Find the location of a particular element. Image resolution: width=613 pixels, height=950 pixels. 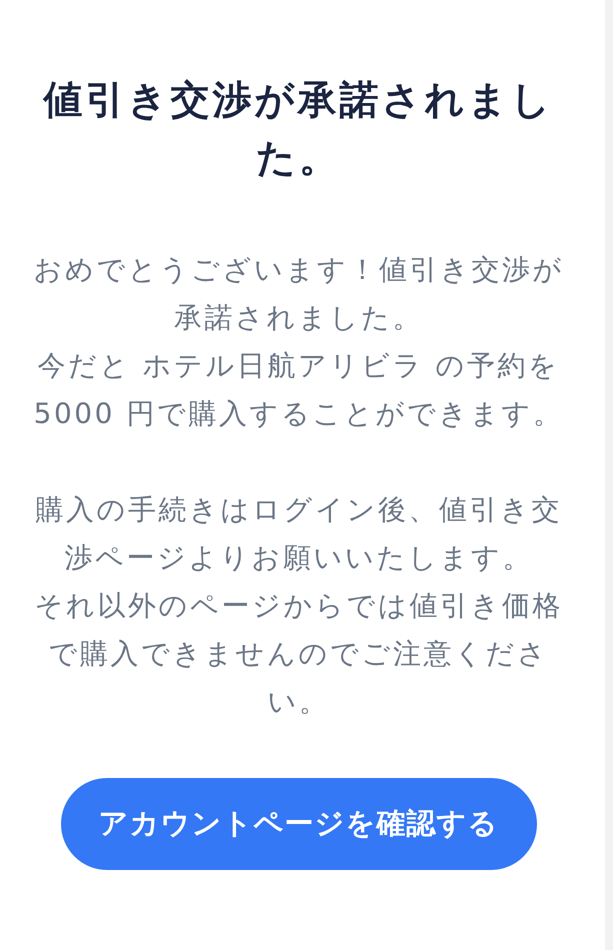

message-text: おめでとうございます！値引き交渉が承諾されました。 is located at coordinates (298, 294).